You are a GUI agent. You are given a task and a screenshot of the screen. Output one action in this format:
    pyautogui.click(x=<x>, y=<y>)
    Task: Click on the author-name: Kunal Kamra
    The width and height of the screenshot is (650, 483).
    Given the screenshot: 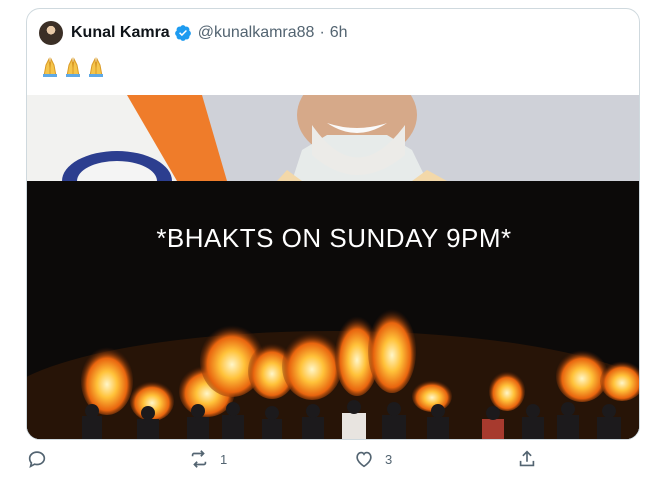 What is the action you would take?
    pyautogui.click(x=120, y=33)
    